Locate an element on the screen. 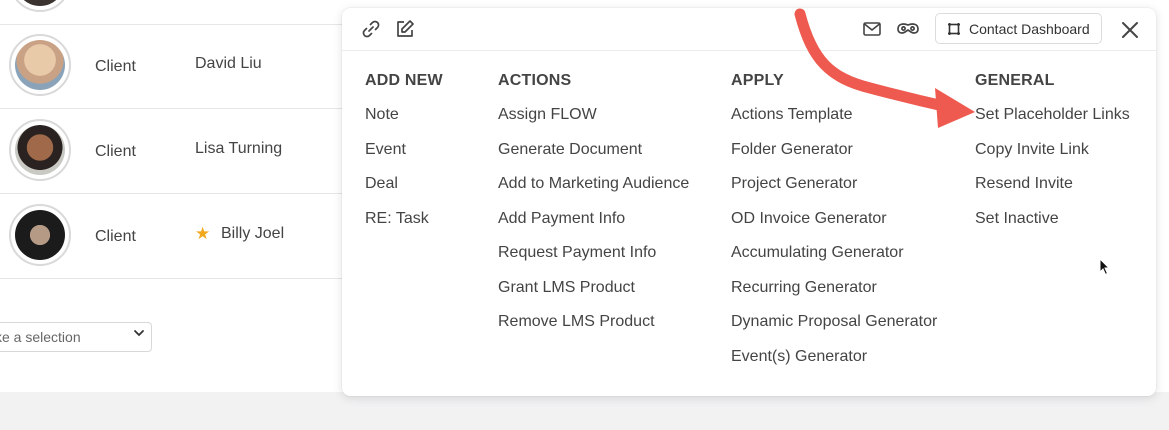 Image resolution: width=1169 pixels, height=430 pixels. add-new-column: ADD NEW Note Event Deal RE: Task is located at coordinates (404, 158).